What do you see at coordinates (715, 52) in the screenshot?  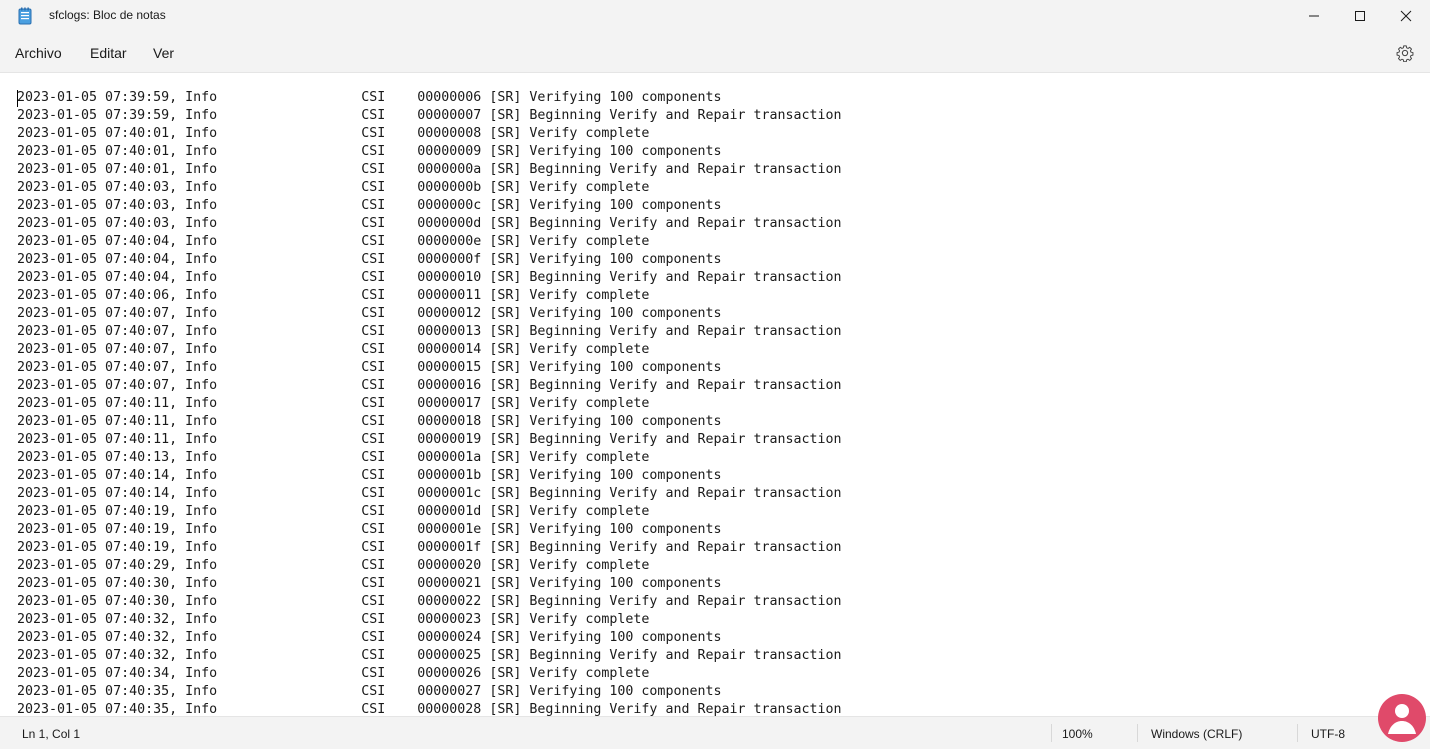 I see `menu-bar: Archivo Editar Ver` at bounding box center [715, 52].